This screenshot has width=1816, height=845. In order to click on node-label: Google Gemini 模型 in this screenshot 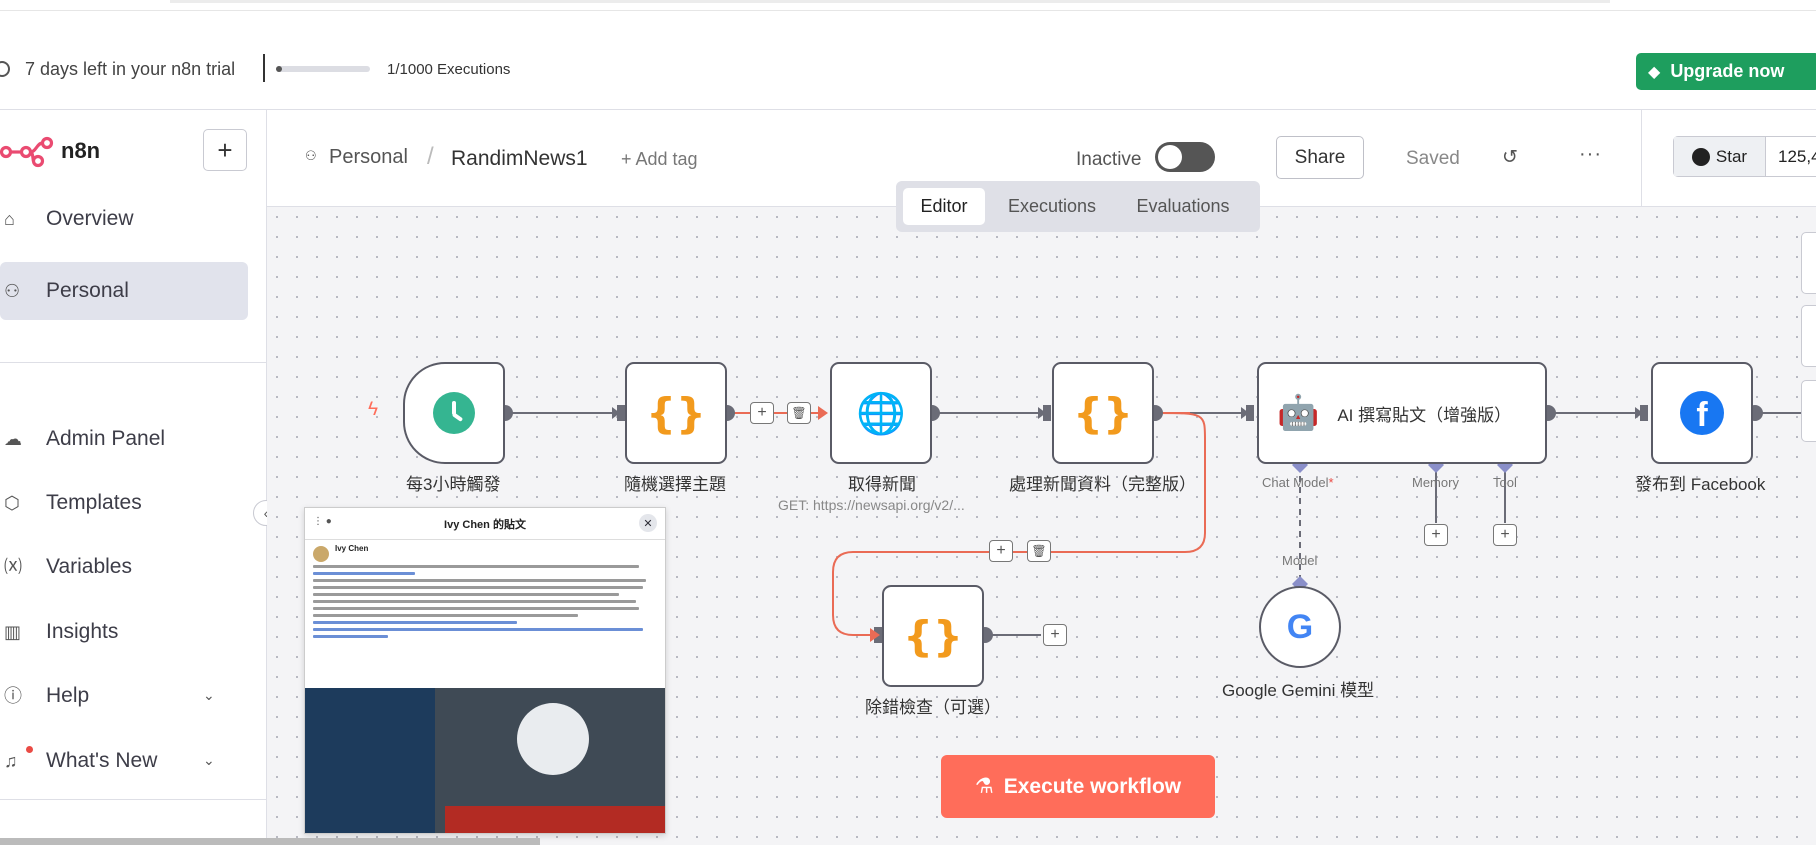, I will do `click(1298, 690)`.